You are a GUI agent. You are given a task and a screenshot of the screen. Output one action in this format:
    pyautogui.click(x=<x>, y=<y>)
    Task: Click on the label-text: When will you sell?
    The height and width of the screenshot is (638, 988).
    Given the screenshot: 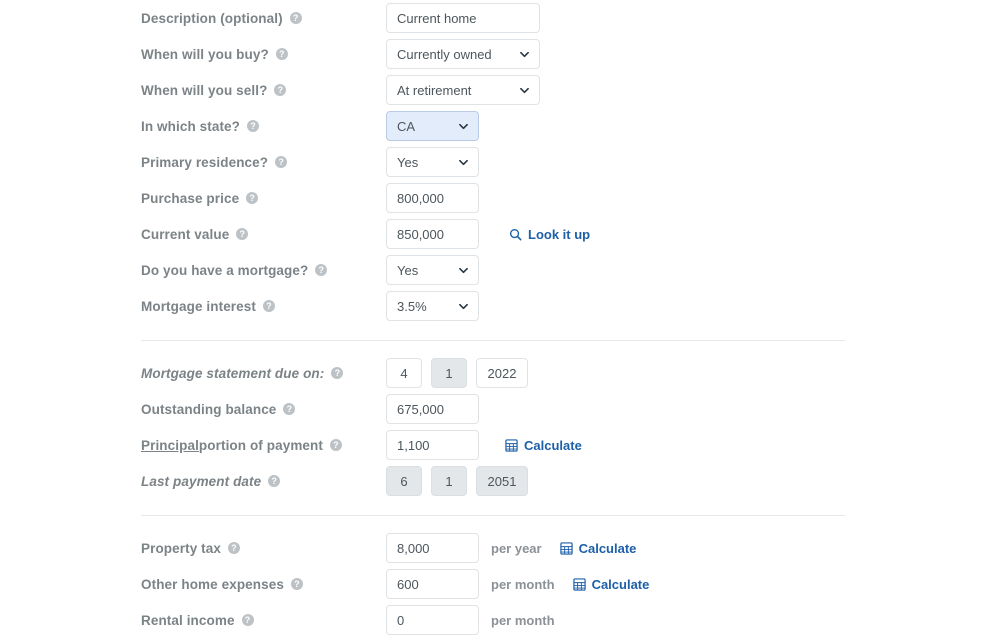 What is the action you would take?
    pyautogui.click(x=204, y=90)
    